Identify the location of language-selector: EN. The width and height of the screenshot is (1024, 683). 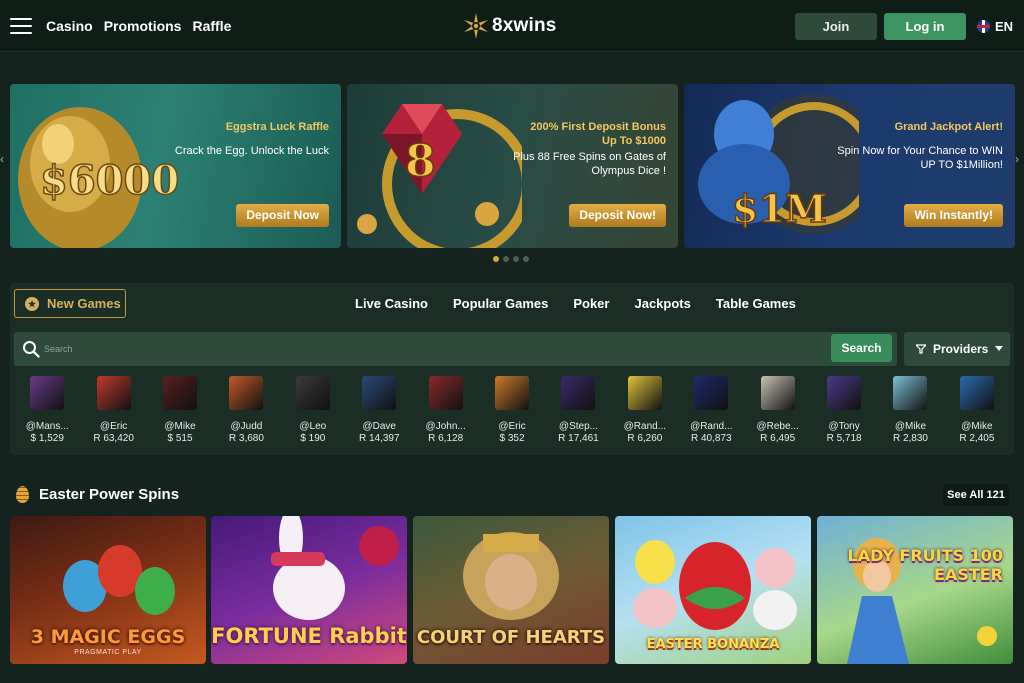
(995, 26).